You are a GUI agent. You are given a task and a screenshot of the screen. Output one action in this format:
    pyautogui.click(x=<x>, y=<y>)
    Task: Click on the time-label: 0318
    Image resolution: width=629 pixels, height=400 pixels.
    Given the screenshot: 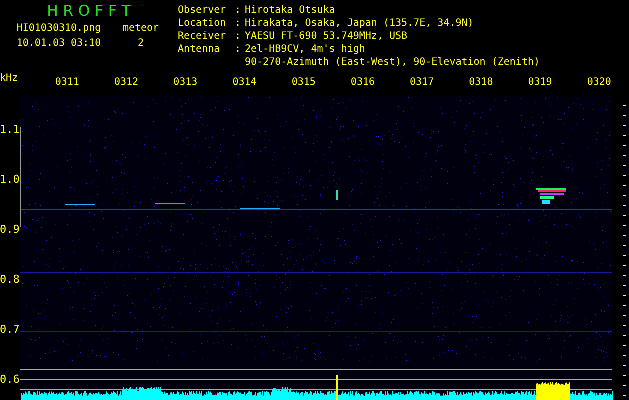 What is the action you would take?
    pyautogui.click(x=481, y=82)
    